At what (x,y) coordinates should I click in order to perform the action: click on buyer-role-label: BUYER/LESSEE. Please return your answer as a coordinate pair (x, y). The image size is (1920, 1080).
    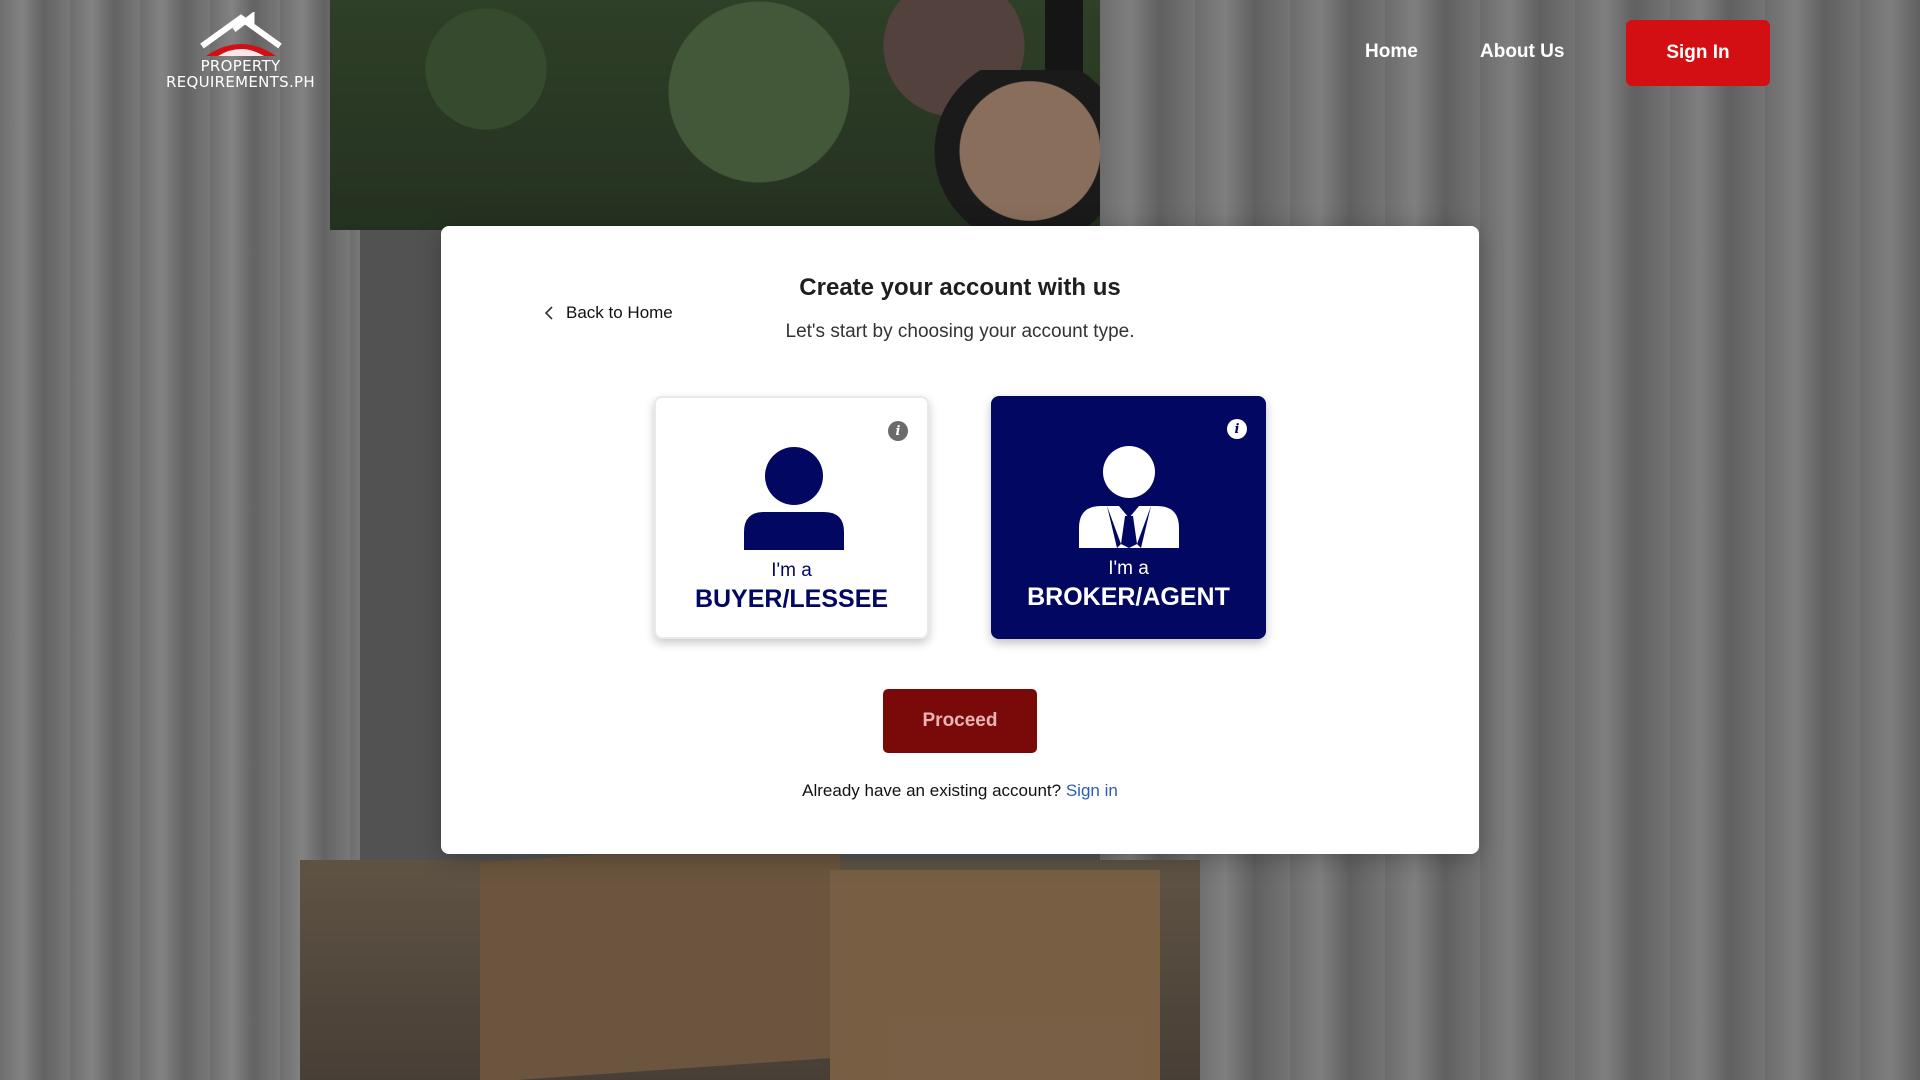
    Looking at the image, I should click on (791, 599).